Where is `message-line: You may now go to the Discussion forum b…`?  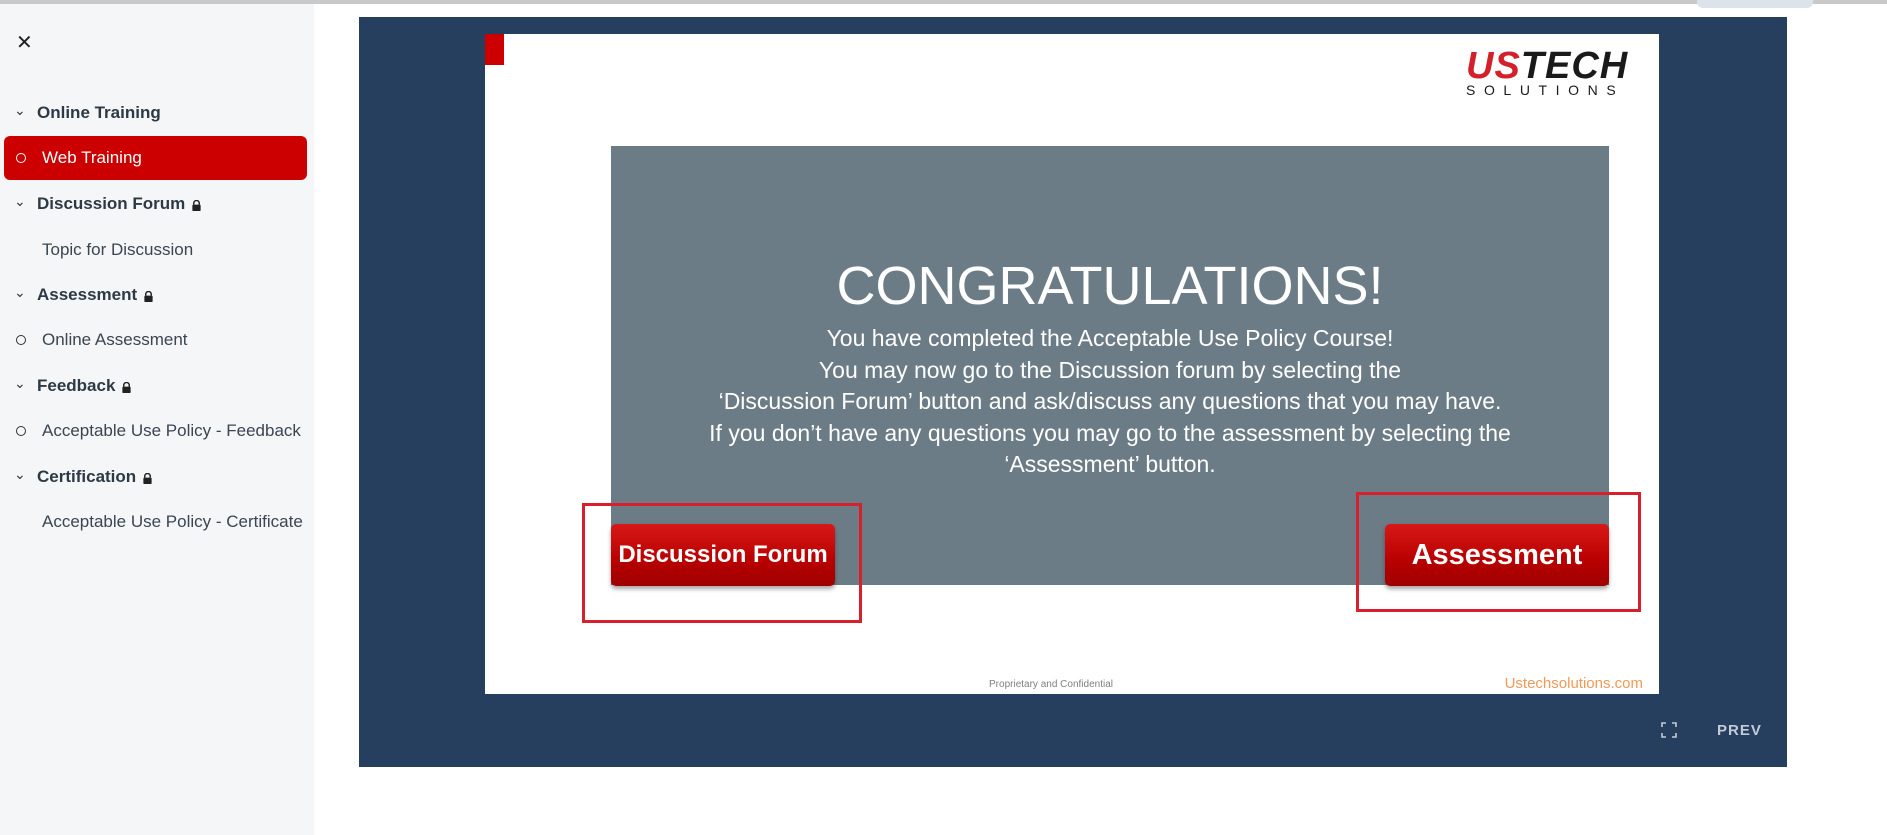 message-line: You may now go to the Discussion forum b… is located at coordinates (1110, 369).